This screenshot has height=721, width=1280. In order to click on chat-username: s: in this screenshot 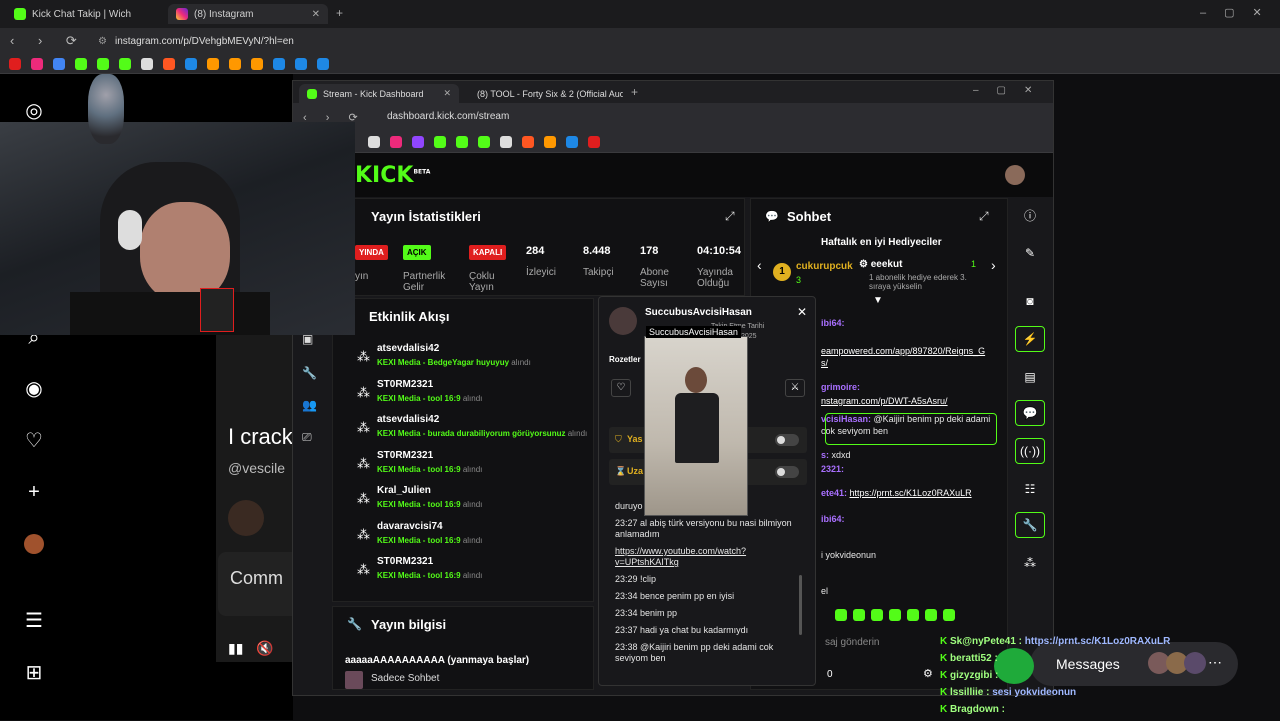, I will do `click(825, 455)`.